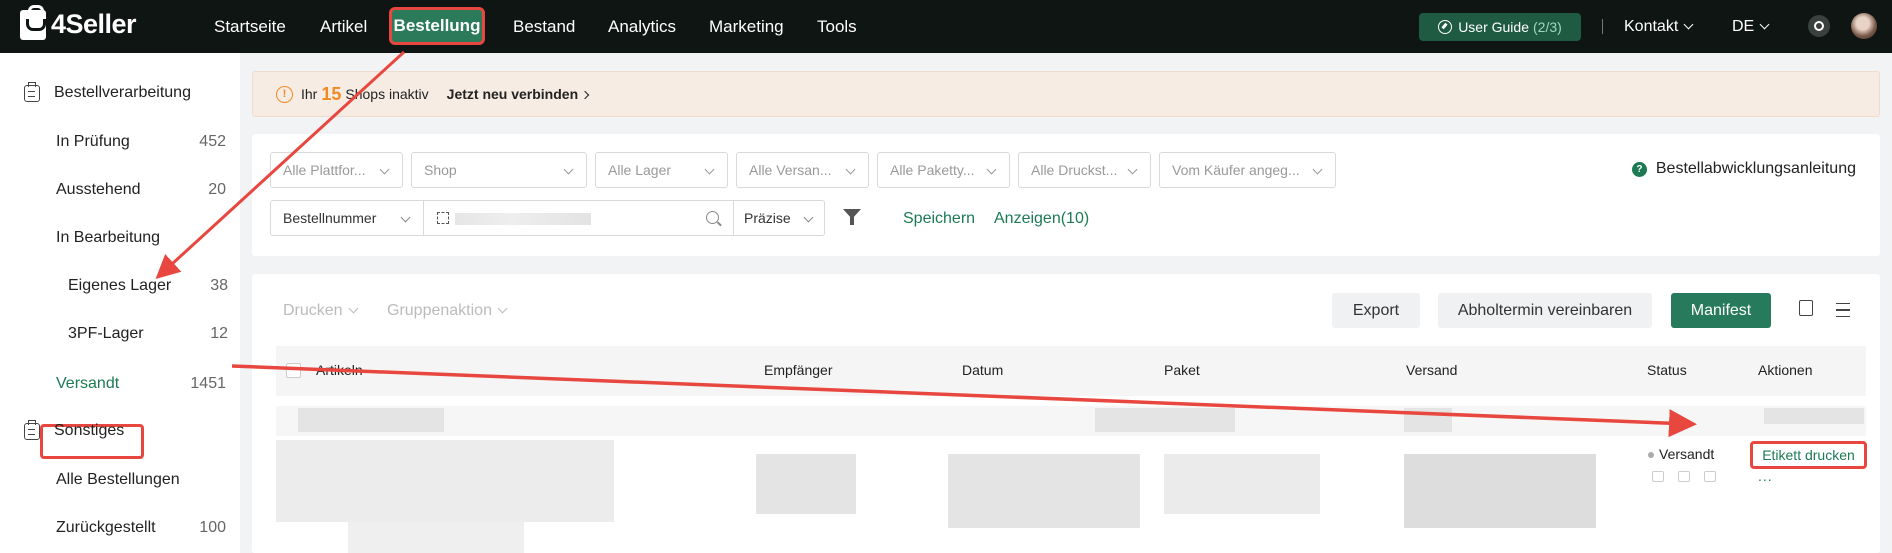 The width and height of the screenshot is (1892, 553). I want to click on select-all-checkbox, so click(293, 370).